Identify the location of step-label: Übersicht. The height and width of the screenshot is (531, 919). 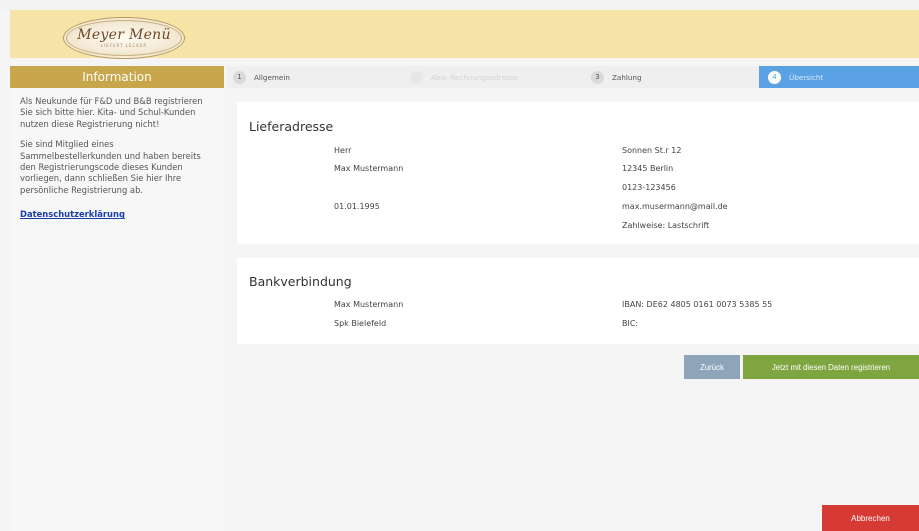
(806, 77).